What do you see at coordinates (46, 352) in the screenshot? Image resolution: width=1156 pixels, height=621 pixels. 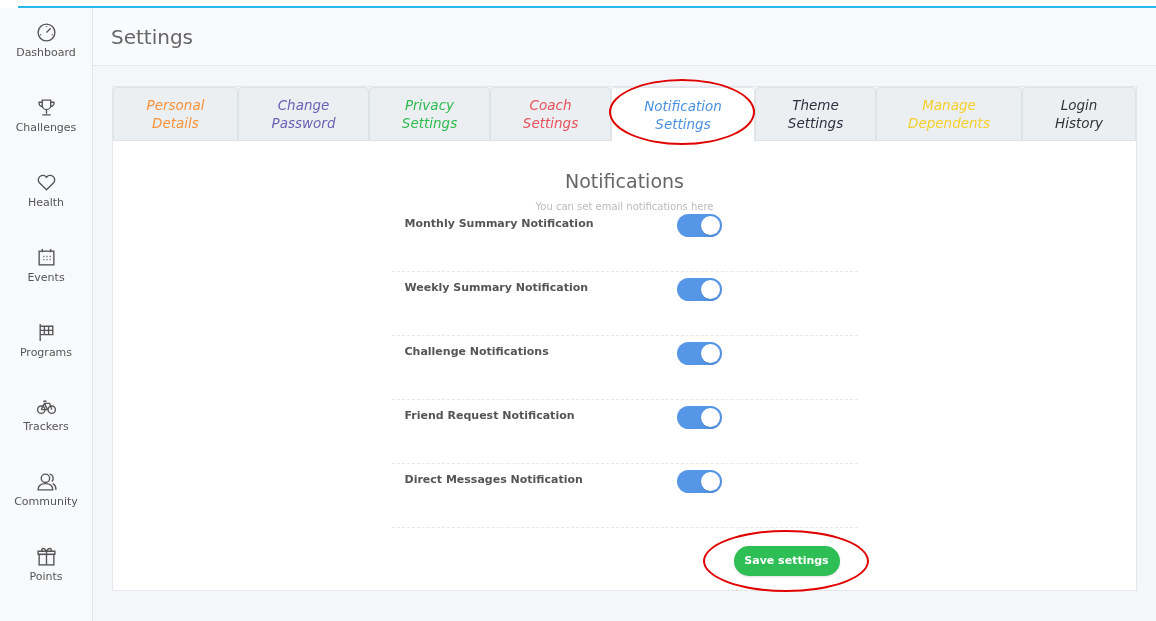 I see `sidebar-item: Programs` at bounding box center [46, 352].